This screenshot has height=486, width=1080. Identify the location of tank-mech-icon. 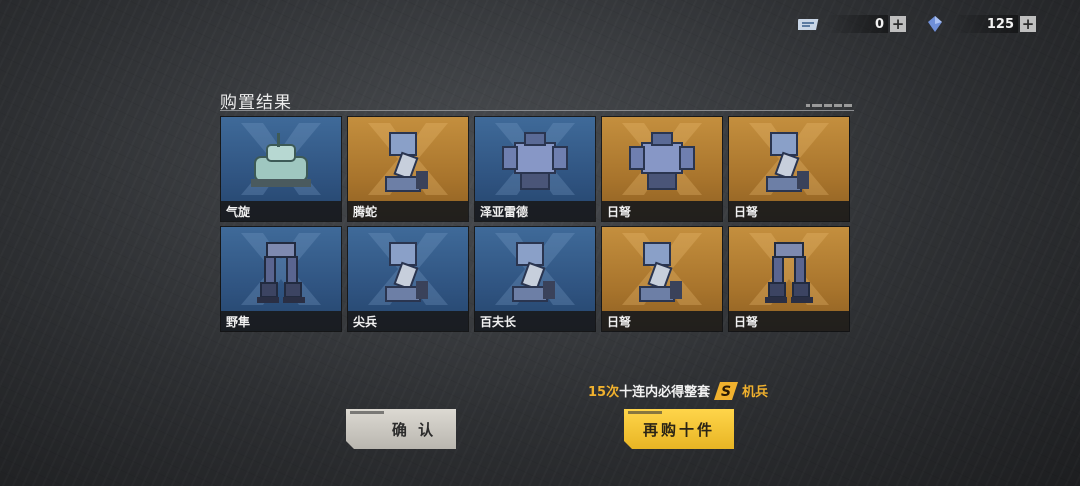
(281, 160).